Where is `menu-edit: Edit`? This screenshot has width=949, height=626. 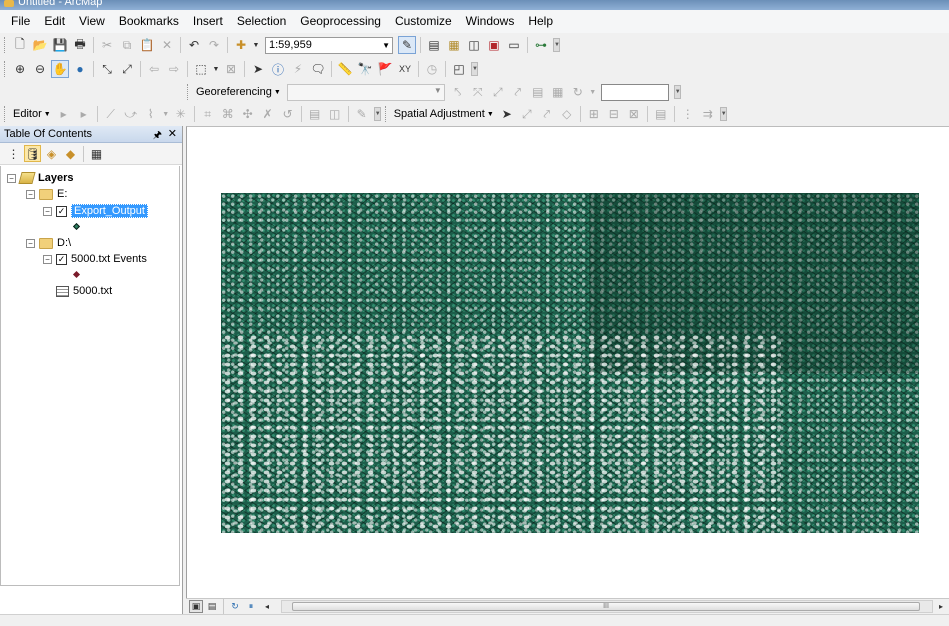
menu-edit: Edit is located at coordinates (54, 21).